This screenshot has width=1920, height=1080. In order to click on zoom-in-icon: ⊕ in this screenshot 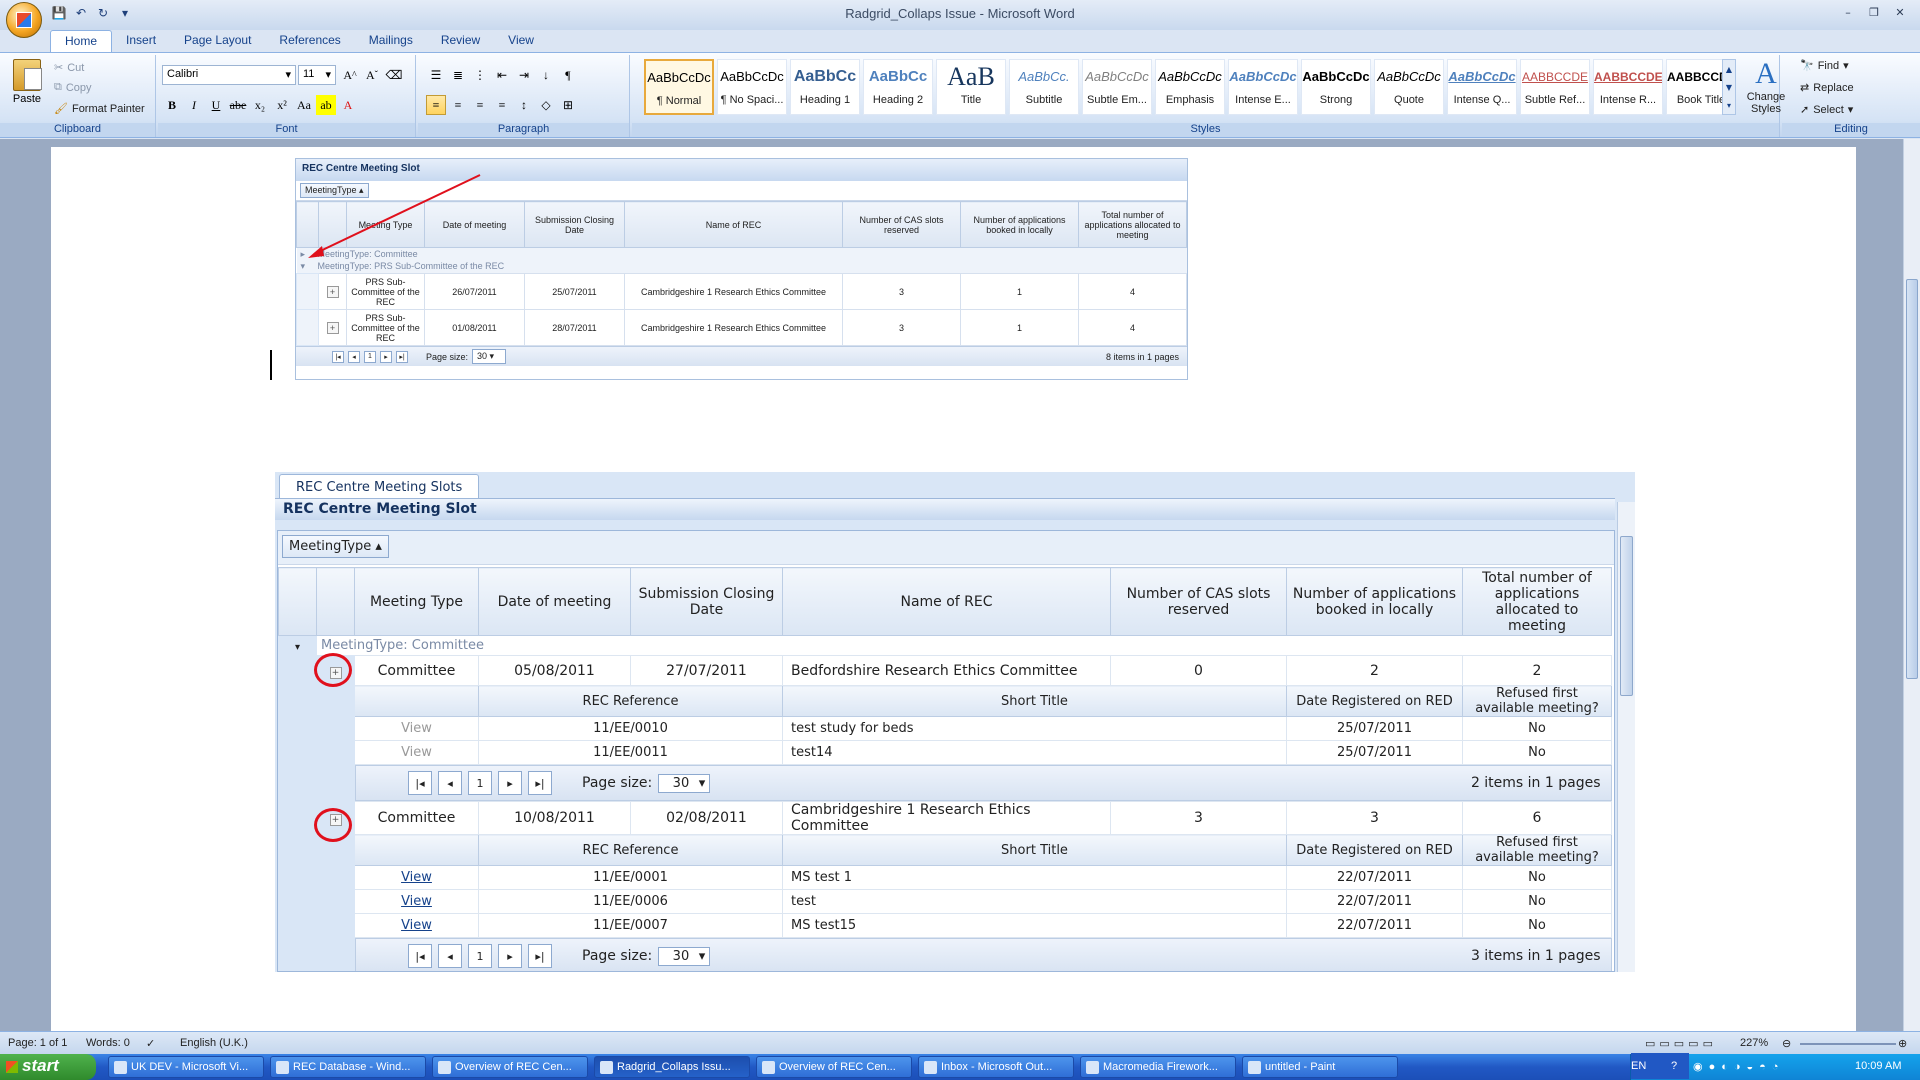, I will do `click(1902, 1043)`.